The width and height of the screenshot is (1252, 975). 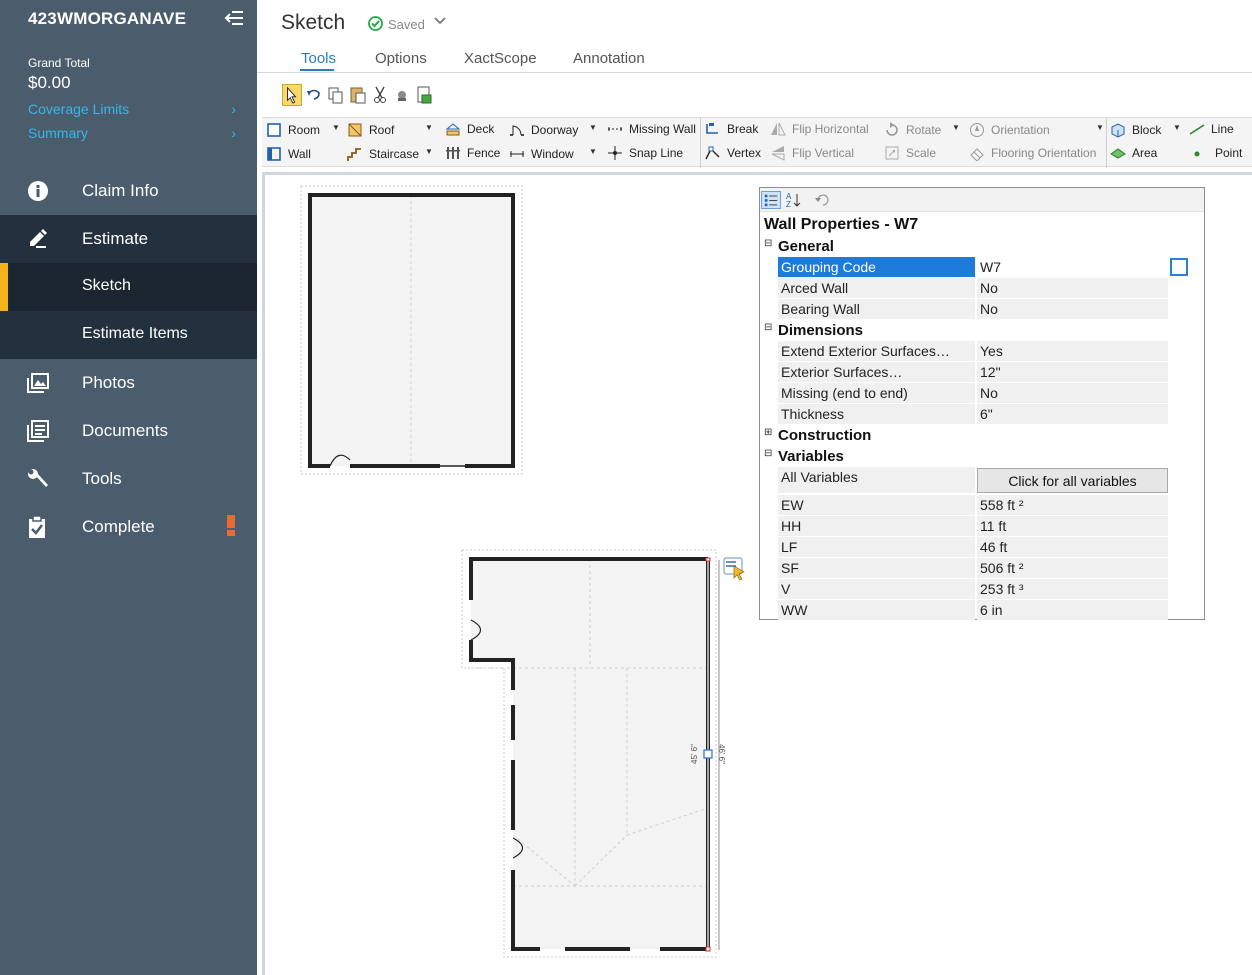 What do you see at coordinates (401, 58) in the screenshot?
I see `tab-options: Options` at bounding box center [401, 58].